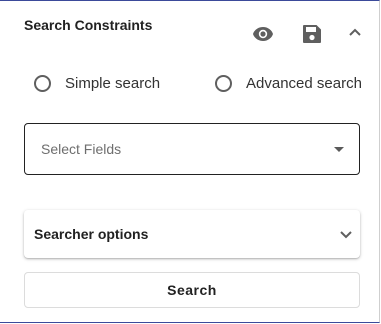  I want to click on save-icon, so click(312, 34).